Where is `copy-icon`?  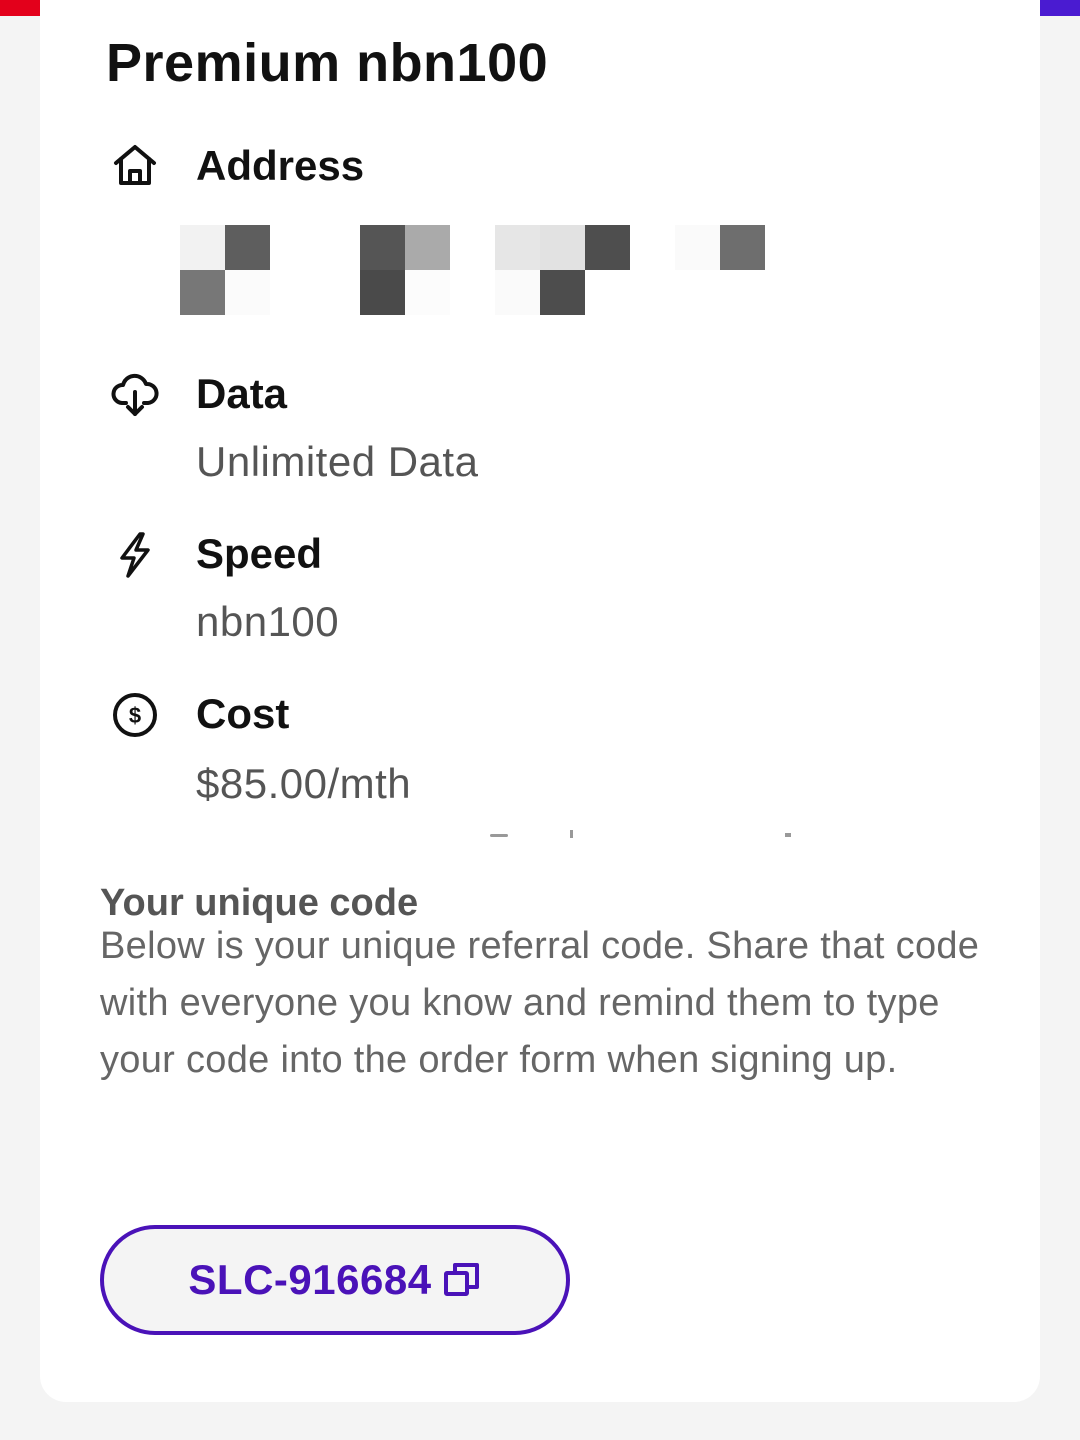
copy-icon is located at coordinates (462, 1280).